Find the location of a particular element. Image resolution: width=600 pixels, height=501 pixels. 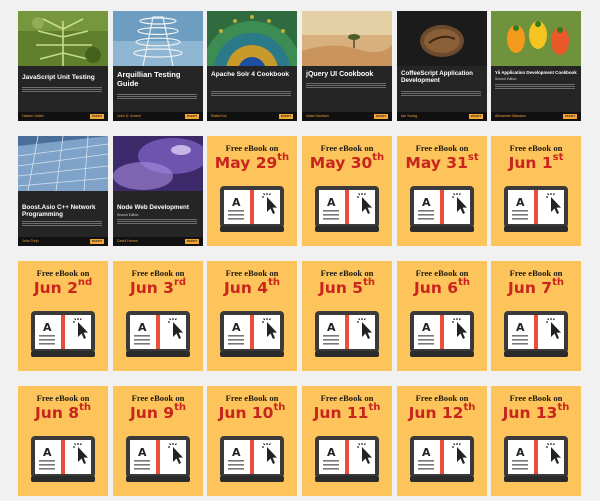

free-ebook-tile: Free eBook on Jun 6th A is located at coordinates (442, 316).